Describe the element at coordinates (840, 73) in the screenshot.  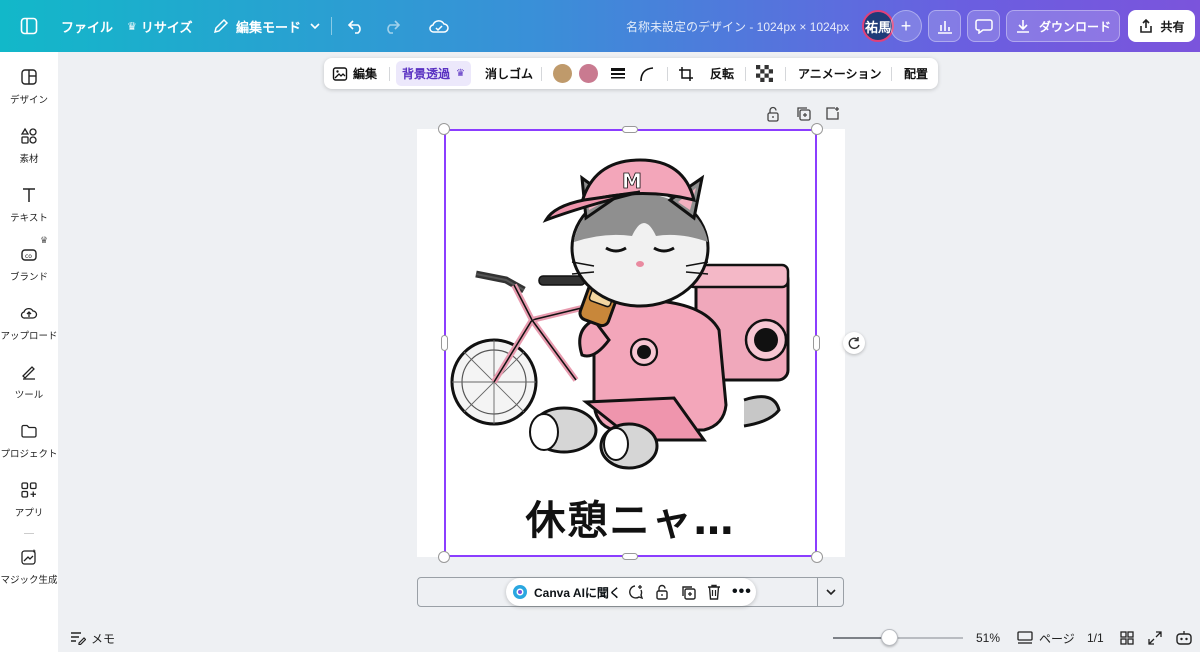
I see `animation-button: アニメーション` at that location.